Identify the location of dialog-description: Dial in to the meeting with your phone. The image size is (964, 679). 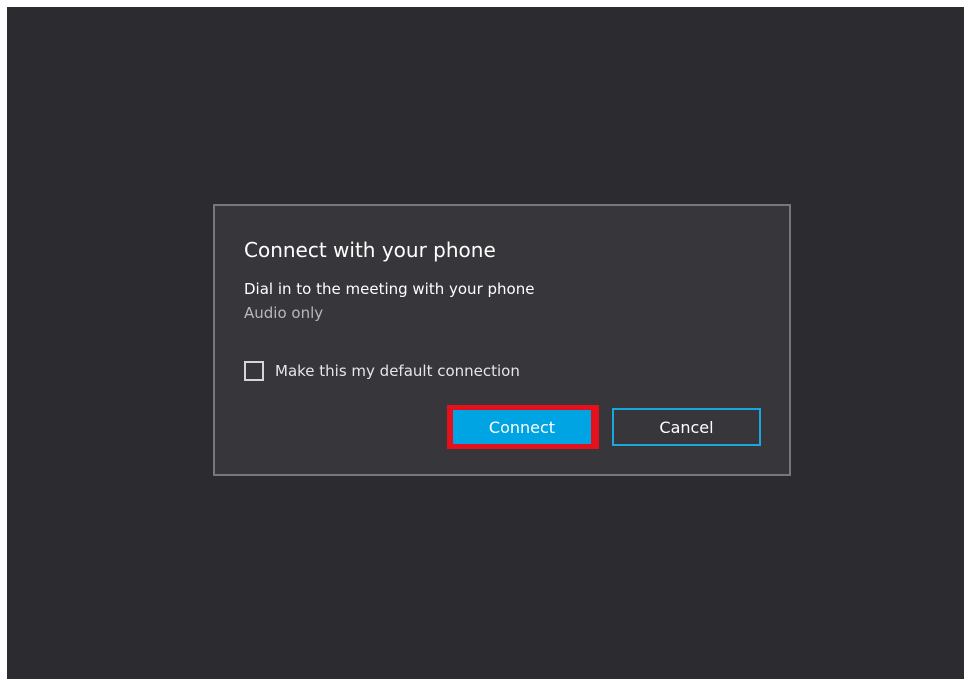
(389, 289).